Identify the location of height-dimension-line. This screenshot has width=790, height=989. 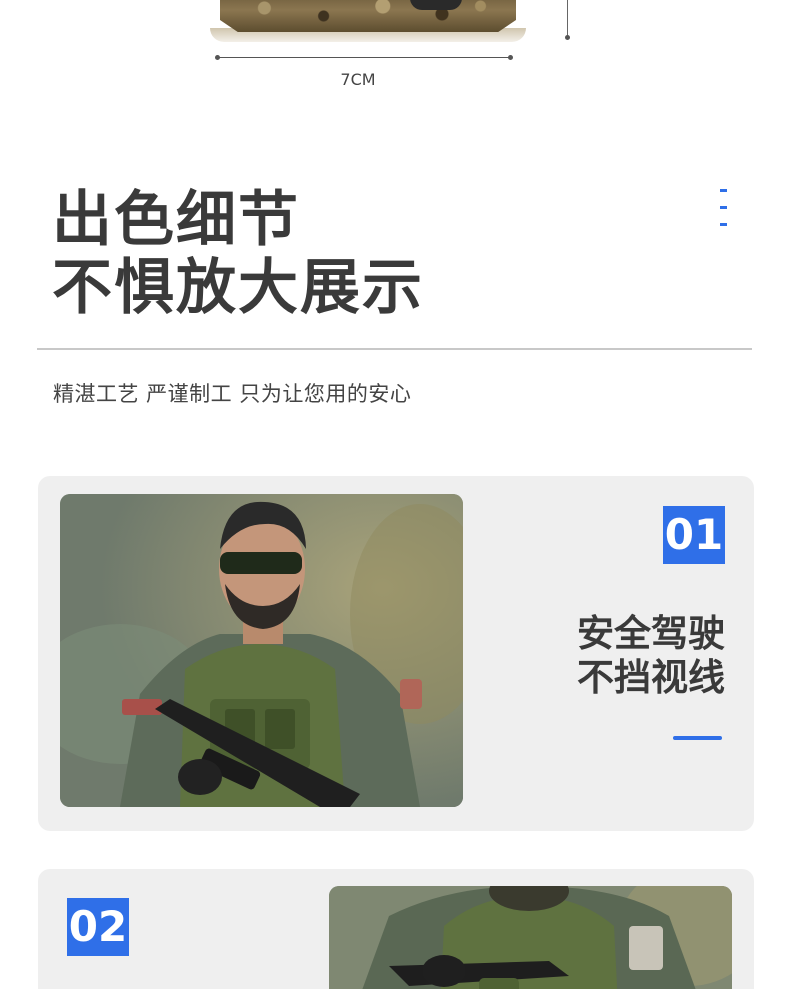
(567, 18).